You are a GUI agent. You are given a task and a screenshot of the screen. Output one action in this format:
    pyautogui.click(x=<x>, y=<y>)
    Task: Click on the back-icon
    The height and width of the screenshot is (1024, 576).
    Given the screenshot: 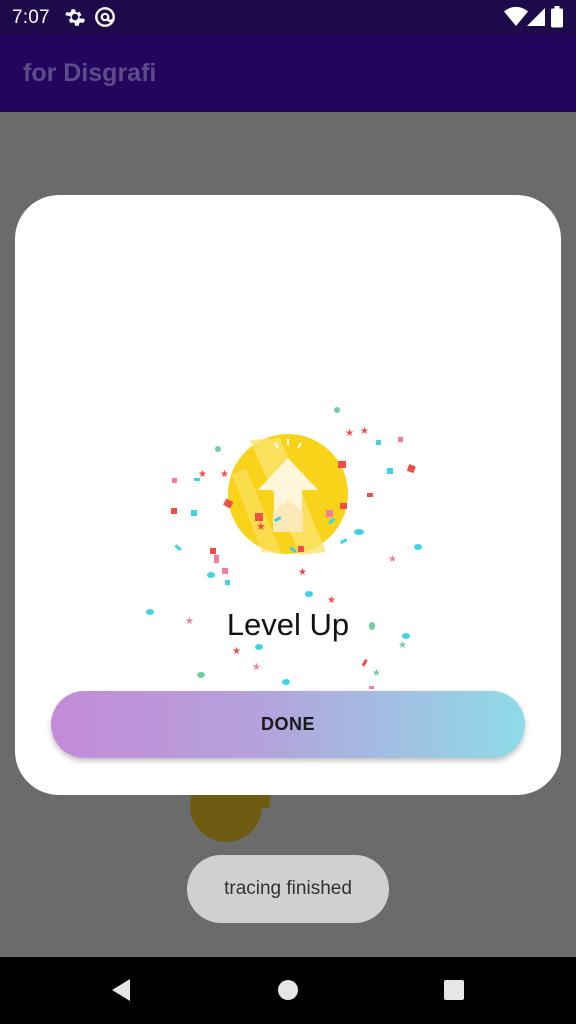 What is the action you would take?
    pyautogui.click(x=121, y=990)
    